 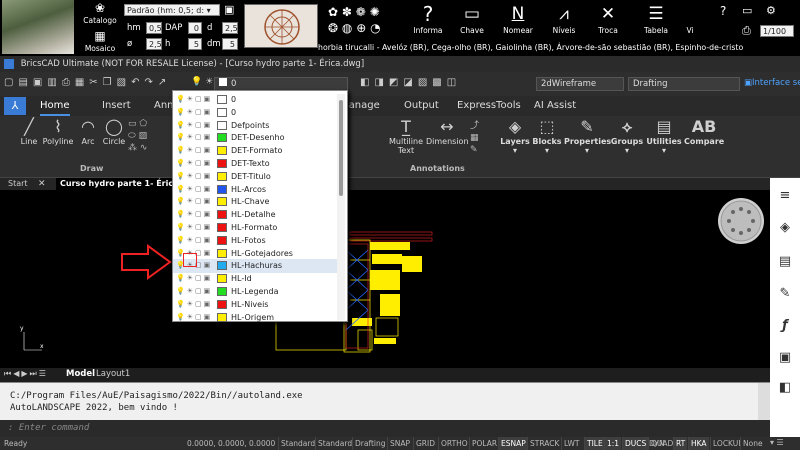 What do you see at coordinates (257, 126) in the screenshot?
I see `layer-row: 💡☀▢▣ Defpoints` at bounding box center [257, 126].